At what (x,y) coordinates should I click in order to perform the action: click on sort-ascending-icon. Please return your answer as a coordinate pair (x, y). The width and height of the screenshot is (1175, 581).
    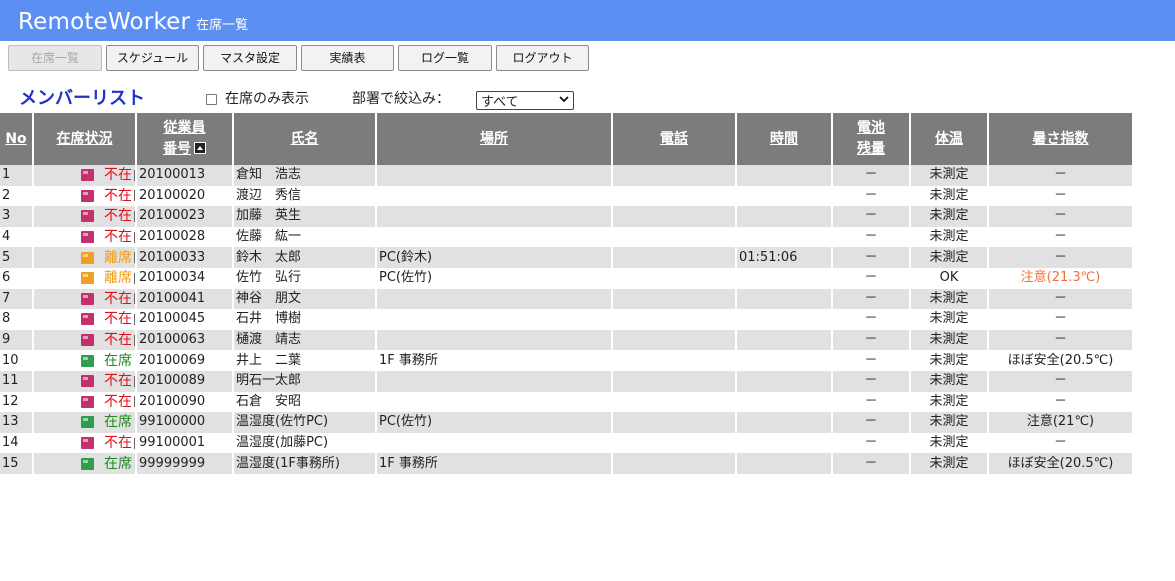
    Looking at the image, I should click on (200, 148).